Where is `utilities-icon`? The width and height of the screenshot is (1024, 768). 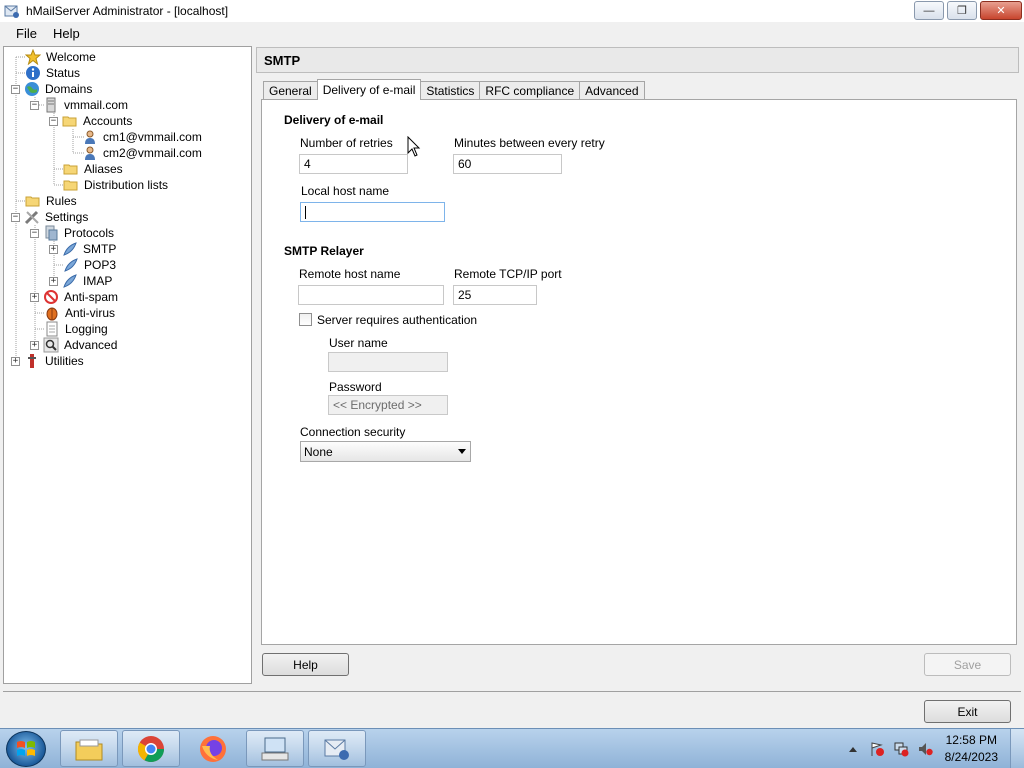
utilities-icon is located at coordinates (32, 361).